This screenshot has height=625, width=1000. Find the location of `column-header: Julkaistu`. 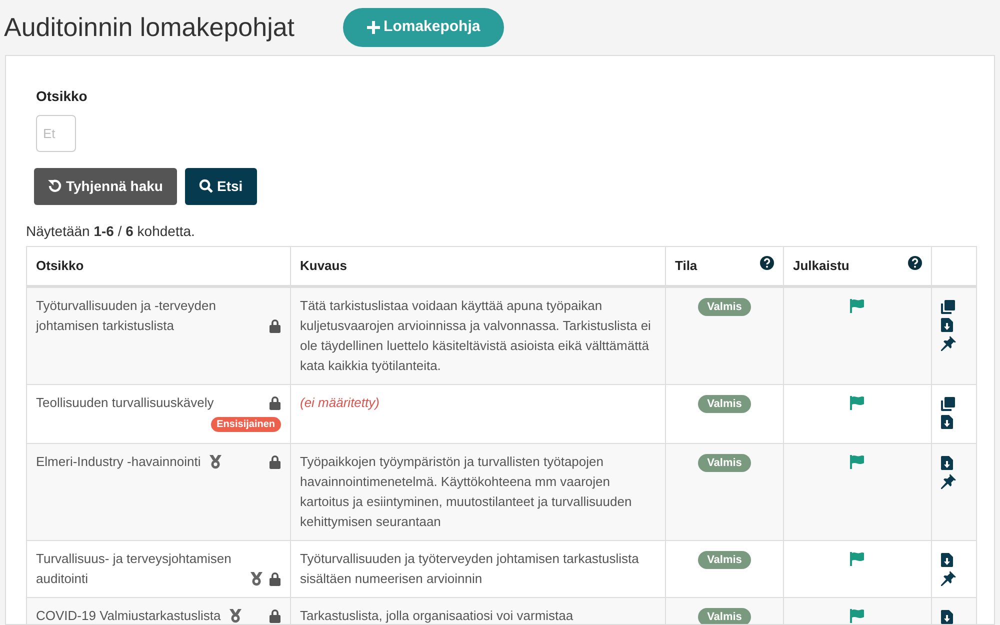

column-header: Julkaistu is located at coordinates (821, 265).